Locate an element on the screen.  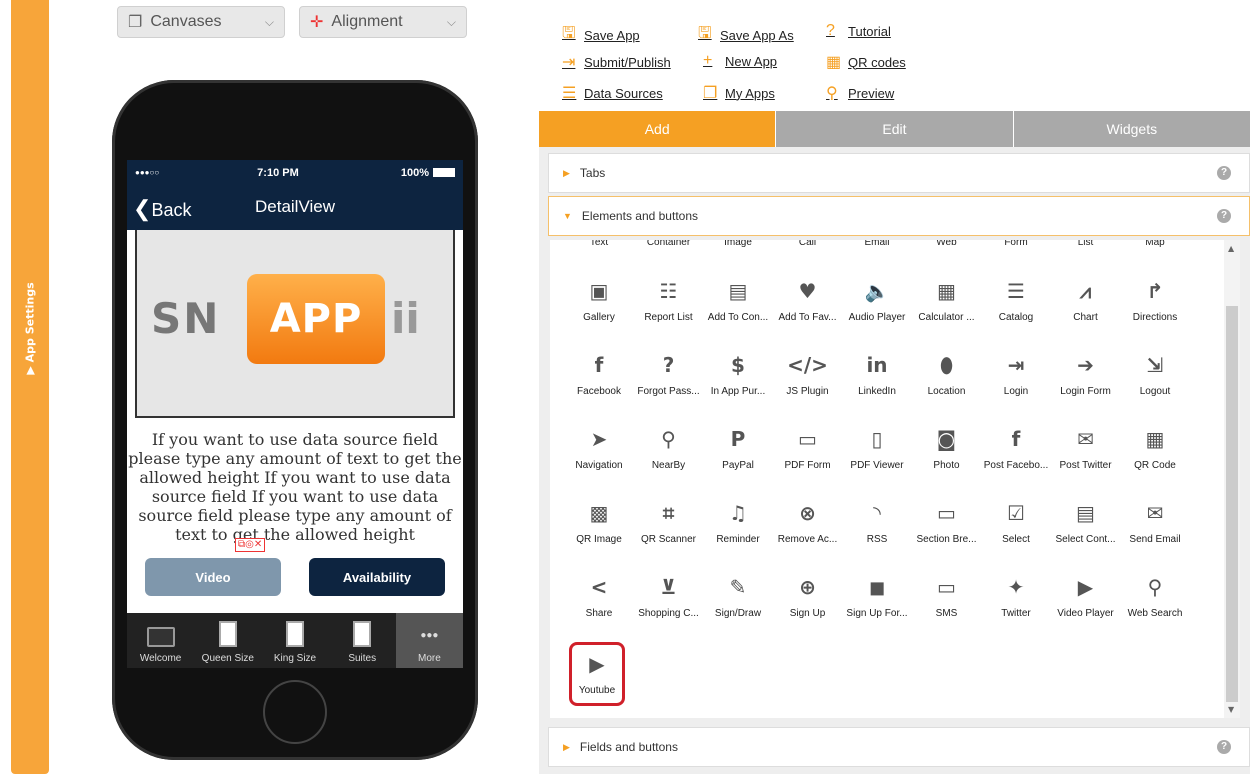
tab-welcome: Welcome is located at coordinates (160, 640).